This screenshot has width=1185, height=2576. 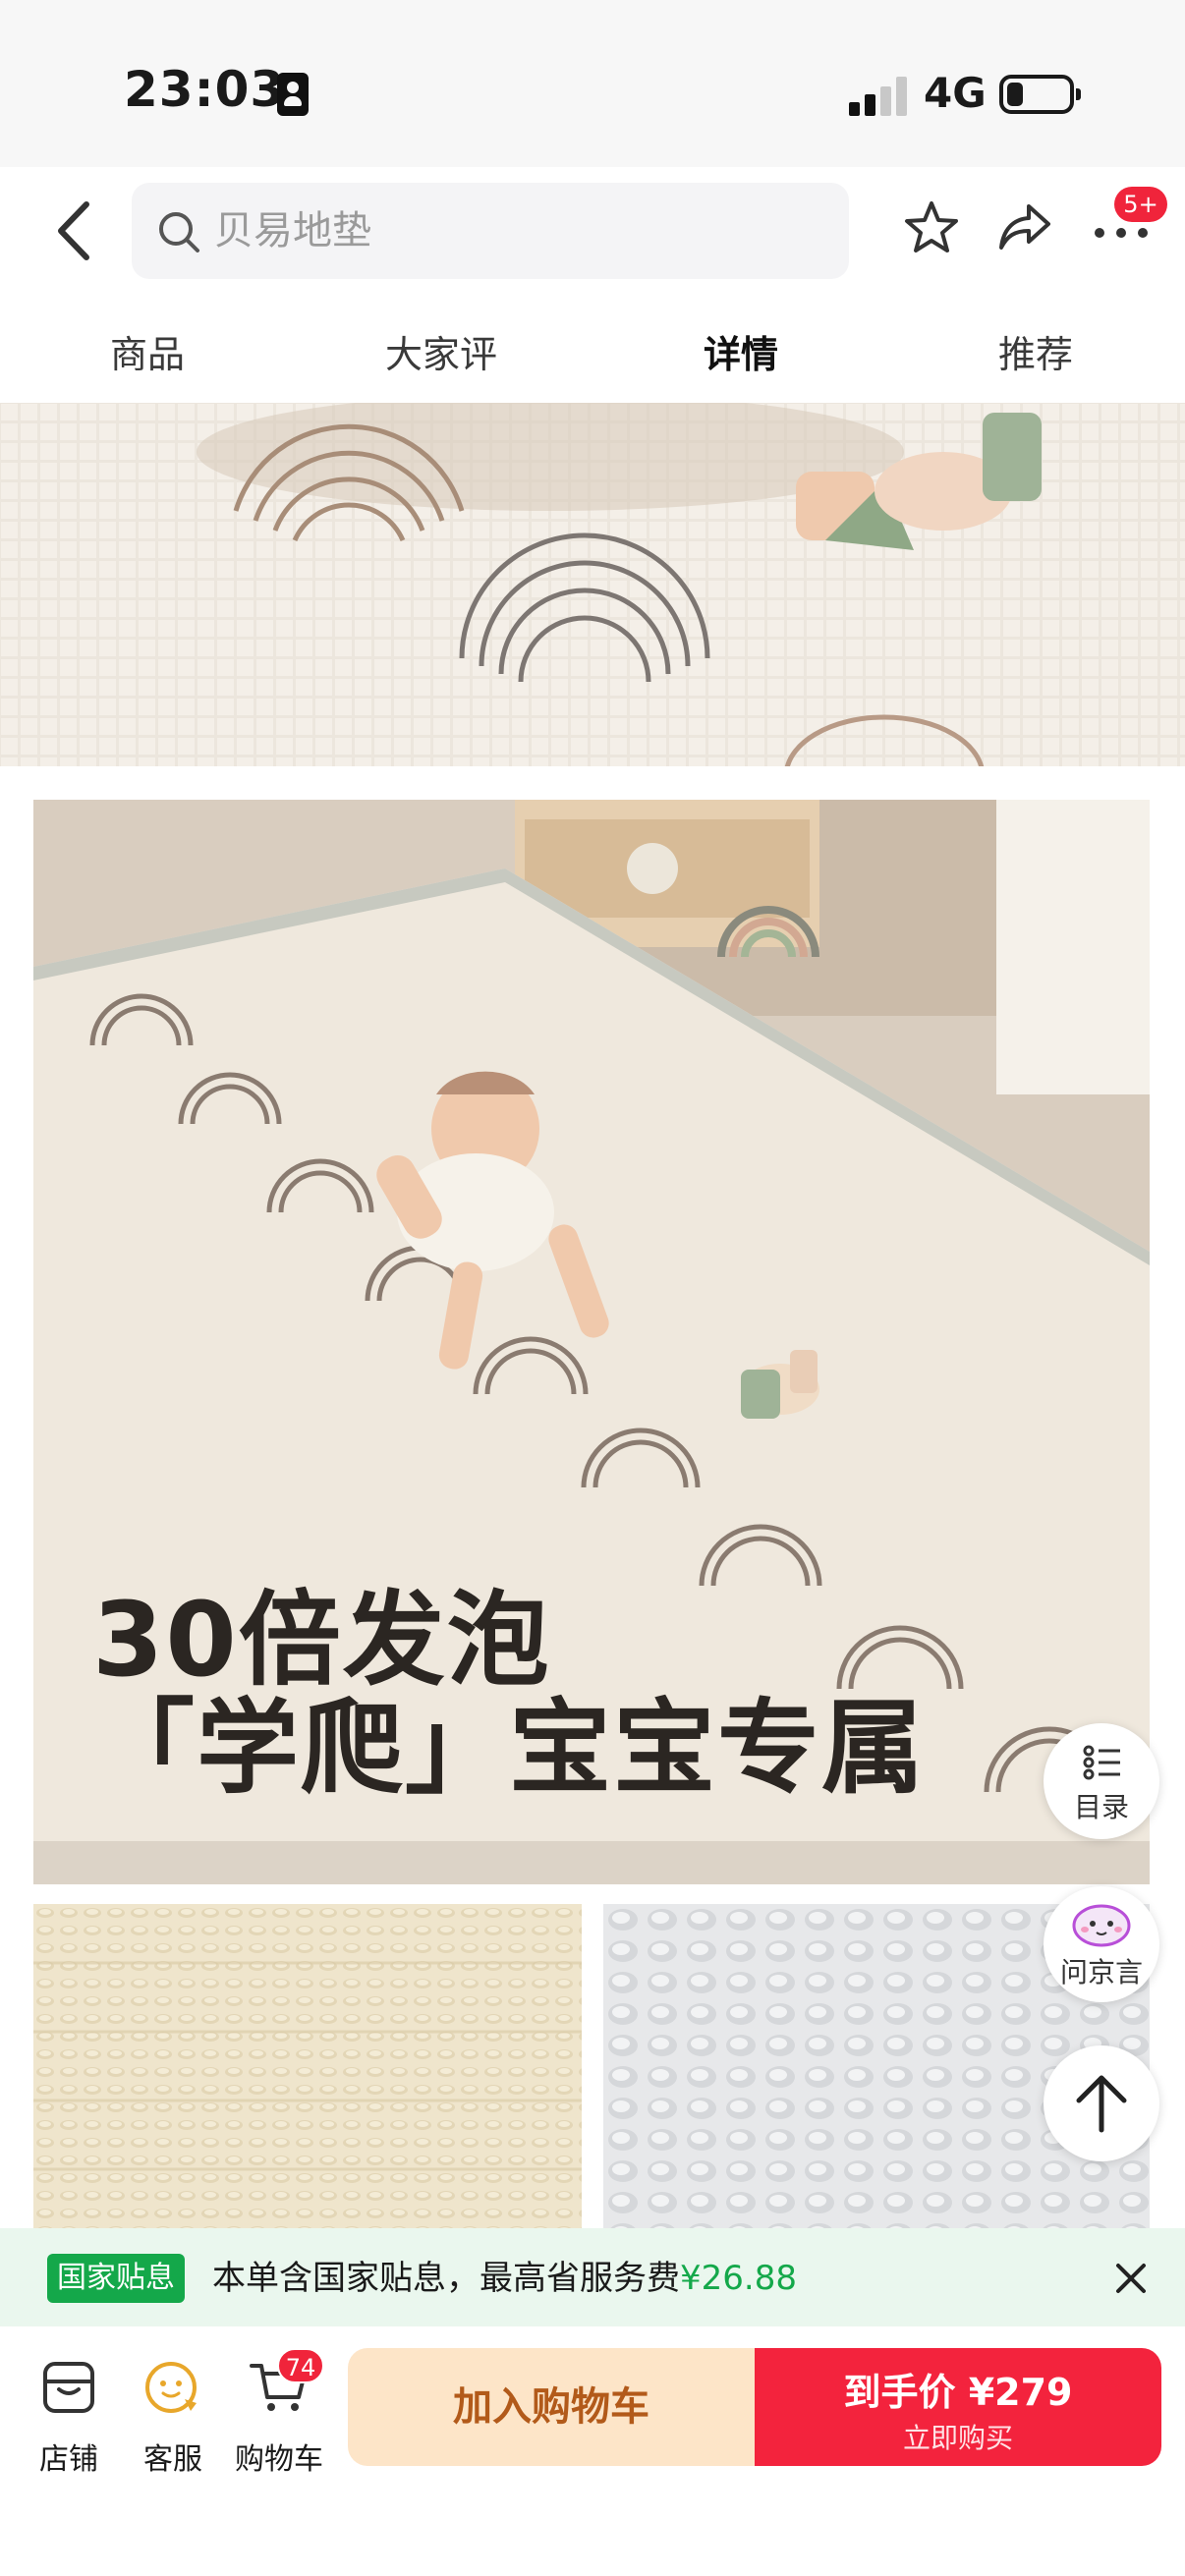 I want to click on arrow-up-icon, so click(x=1102, y=2104).